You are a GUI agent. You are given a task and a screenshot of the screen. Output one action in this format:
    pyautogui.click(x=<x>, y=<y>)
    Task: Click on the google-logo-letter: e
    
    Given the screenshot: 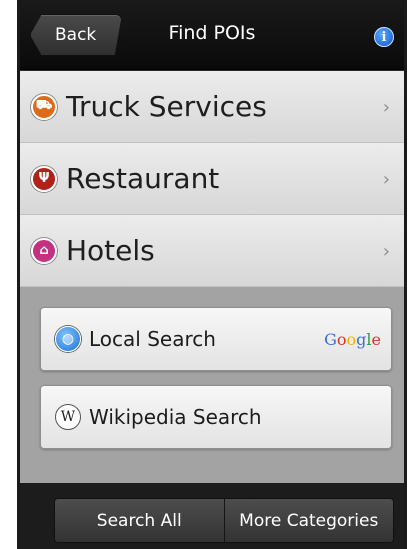 What is the action you would take?
    pyautogui.click(x=376, y=339)
    